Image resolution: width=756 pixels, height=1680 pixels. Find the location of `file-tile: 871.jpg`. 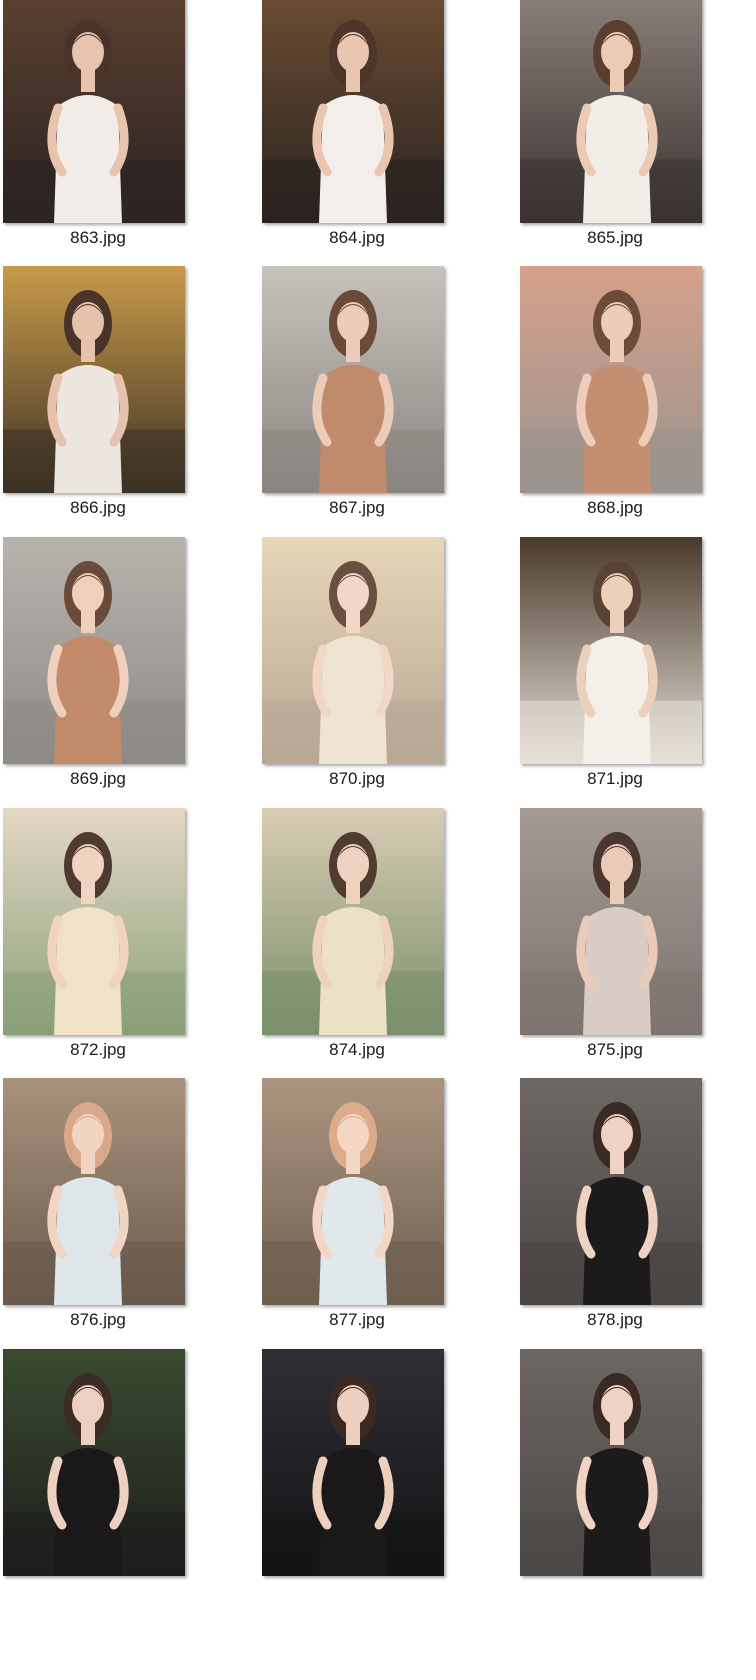

file-tile: 871.jpg is located at coordinates (612, 672).